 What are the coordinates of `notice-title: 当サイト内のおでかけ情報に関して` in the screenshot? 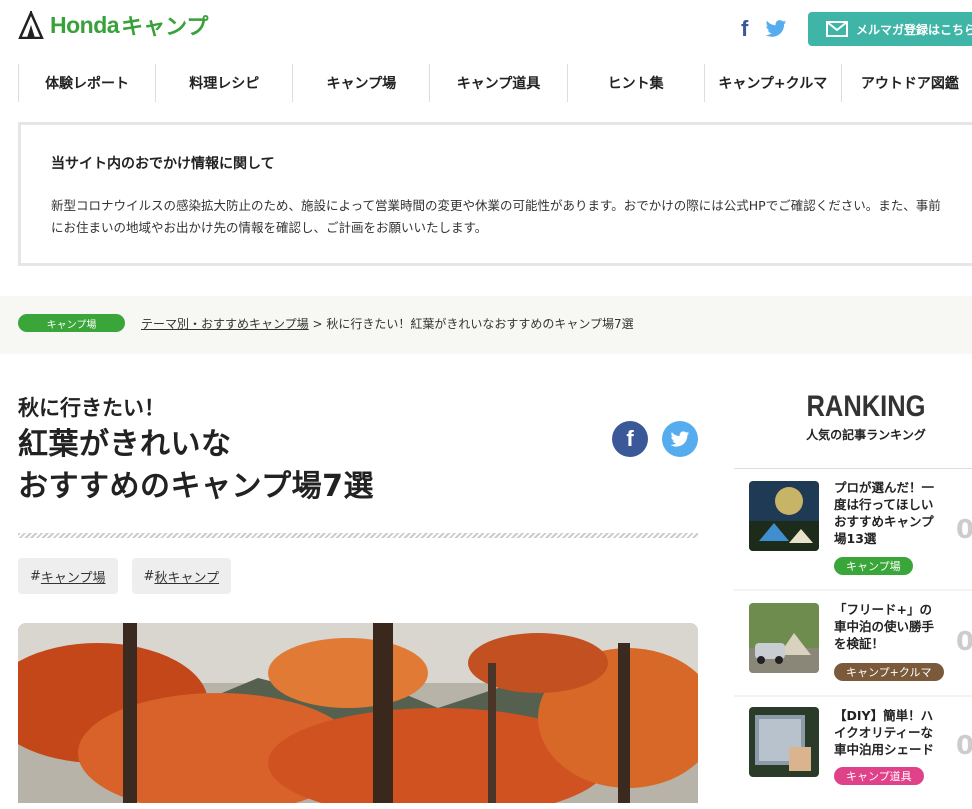 It's located at (163, 164).